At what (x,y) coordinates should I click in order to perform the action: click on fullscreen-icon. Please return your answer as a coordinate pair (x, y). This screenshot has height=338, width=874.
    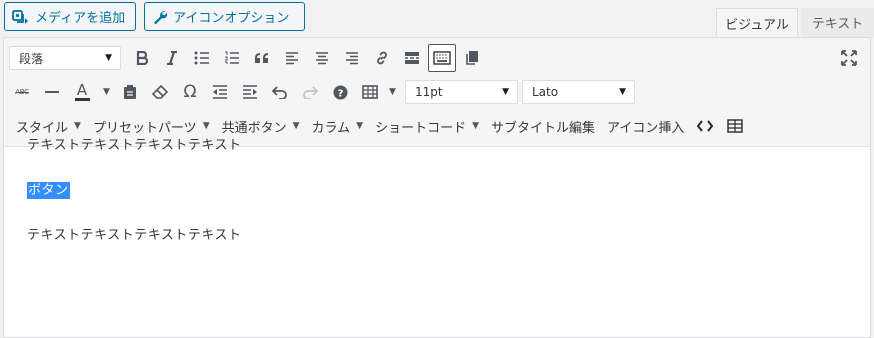
    Looking at the image, I should click on (849, 58).